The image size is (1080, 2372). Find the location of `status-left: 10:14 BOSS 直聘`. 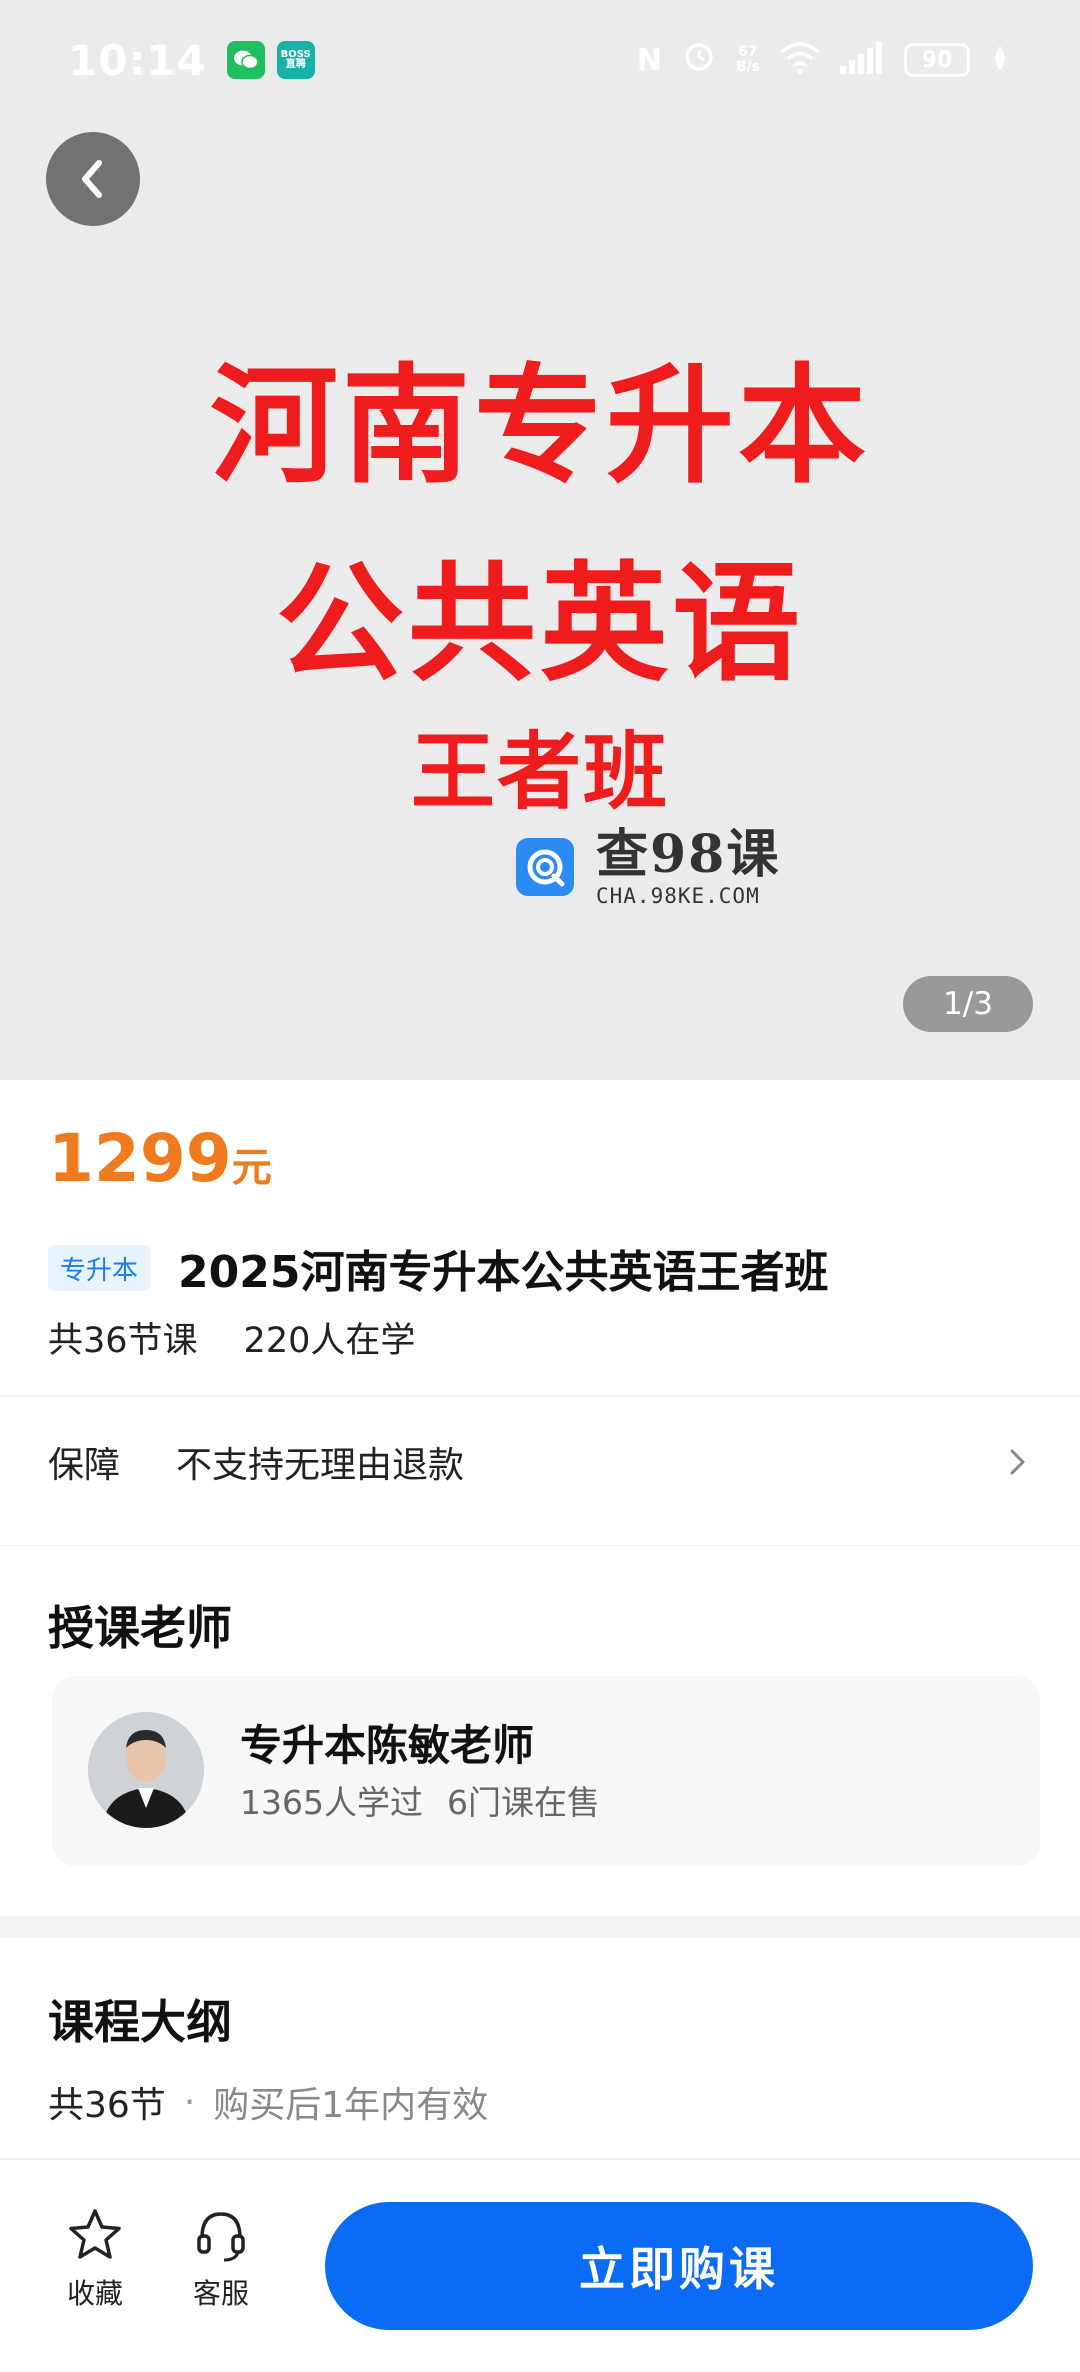

status-left: 10:14 BOSS 直聘 is located at coordinates (191, 60).